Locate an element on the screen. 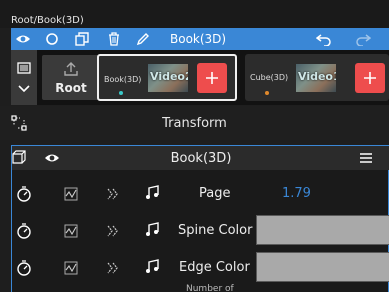 This screenshot has height=292, width=389. panel-header: Book(3D) is located at coordinates (200, 158).